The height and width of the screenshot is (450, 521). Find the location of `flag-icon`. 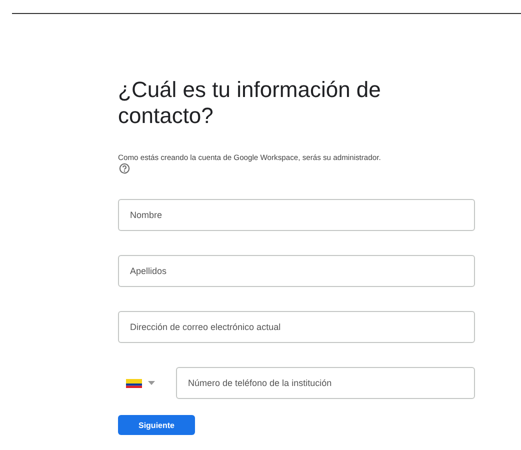

flag-icon is located at coordinates (134, 383).